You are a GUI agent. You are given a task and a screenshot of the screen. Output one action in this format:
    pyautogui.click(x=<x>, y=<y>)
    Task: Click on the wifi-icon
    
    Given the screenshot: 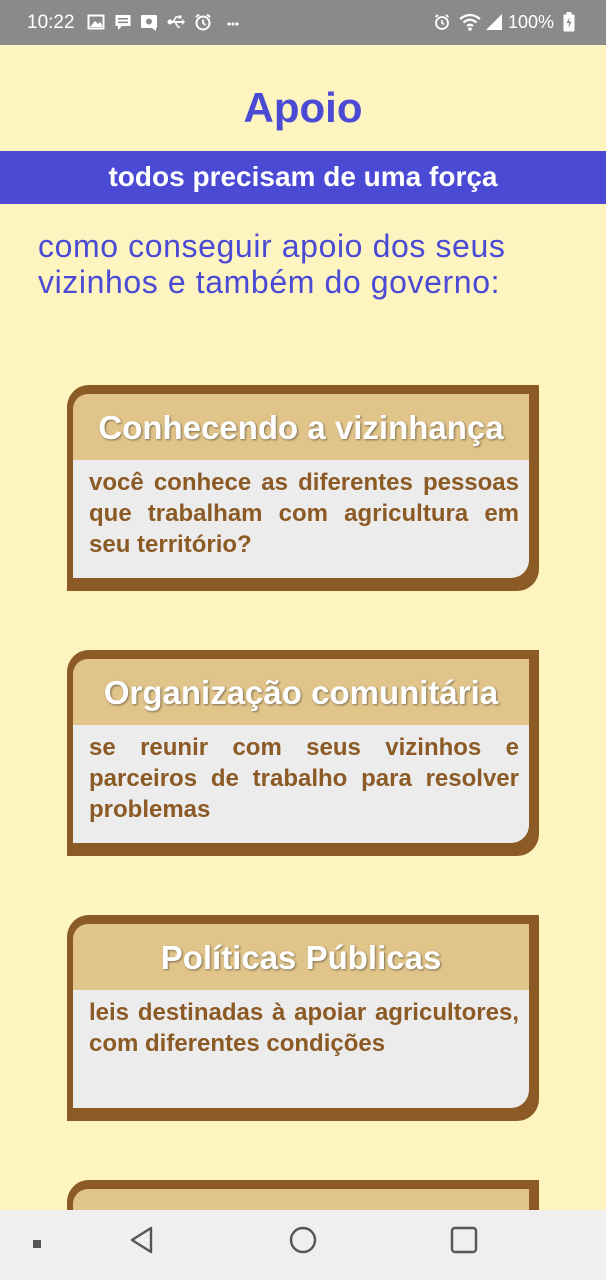 What is the action you would take?
    pyautogui.click(x=470, y=22)
    